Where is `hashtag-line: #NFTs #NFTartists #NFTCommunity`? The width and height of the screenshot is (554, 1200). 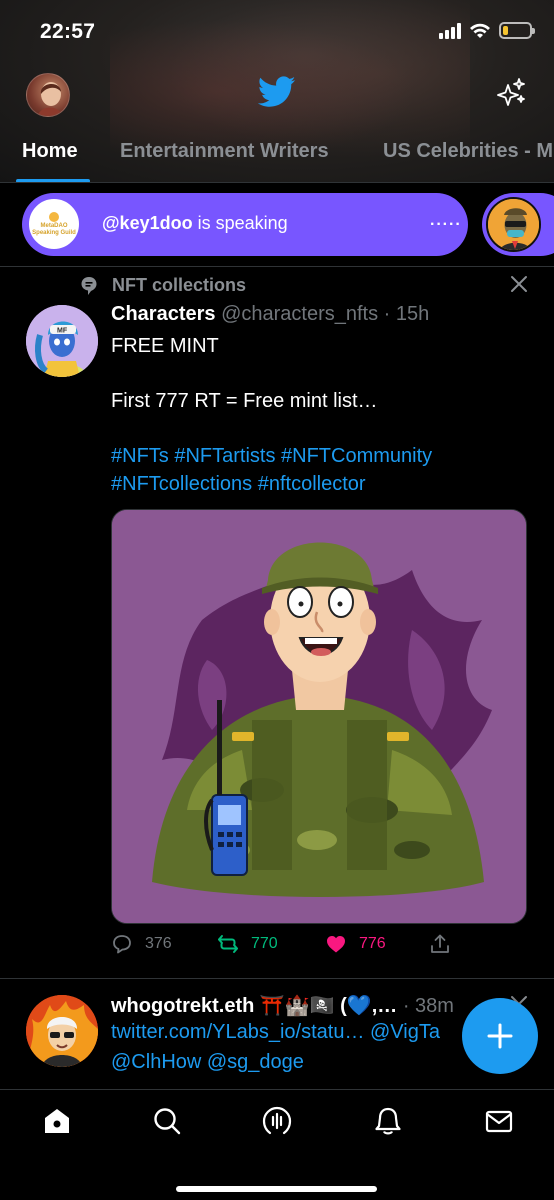 hashtag-line: #NFTs #NFTartists #NFTCommunity is located at coordinates (321, 457).